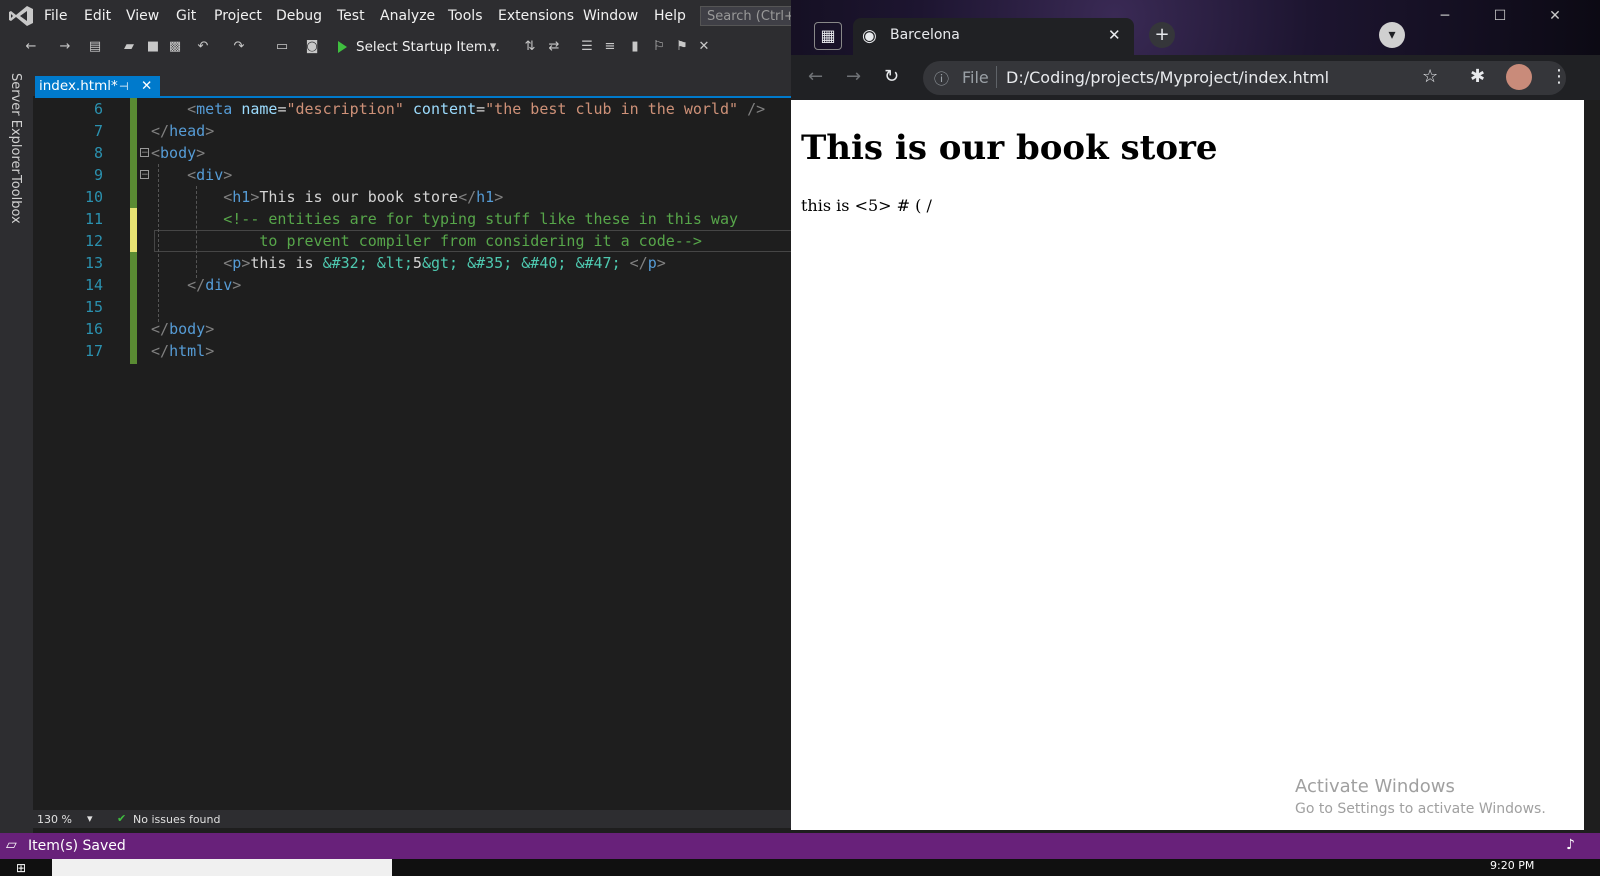 The width and height of the screenshot is (1600, 876). I want to click on bookmark-icon: ▮, so click(635, 47).